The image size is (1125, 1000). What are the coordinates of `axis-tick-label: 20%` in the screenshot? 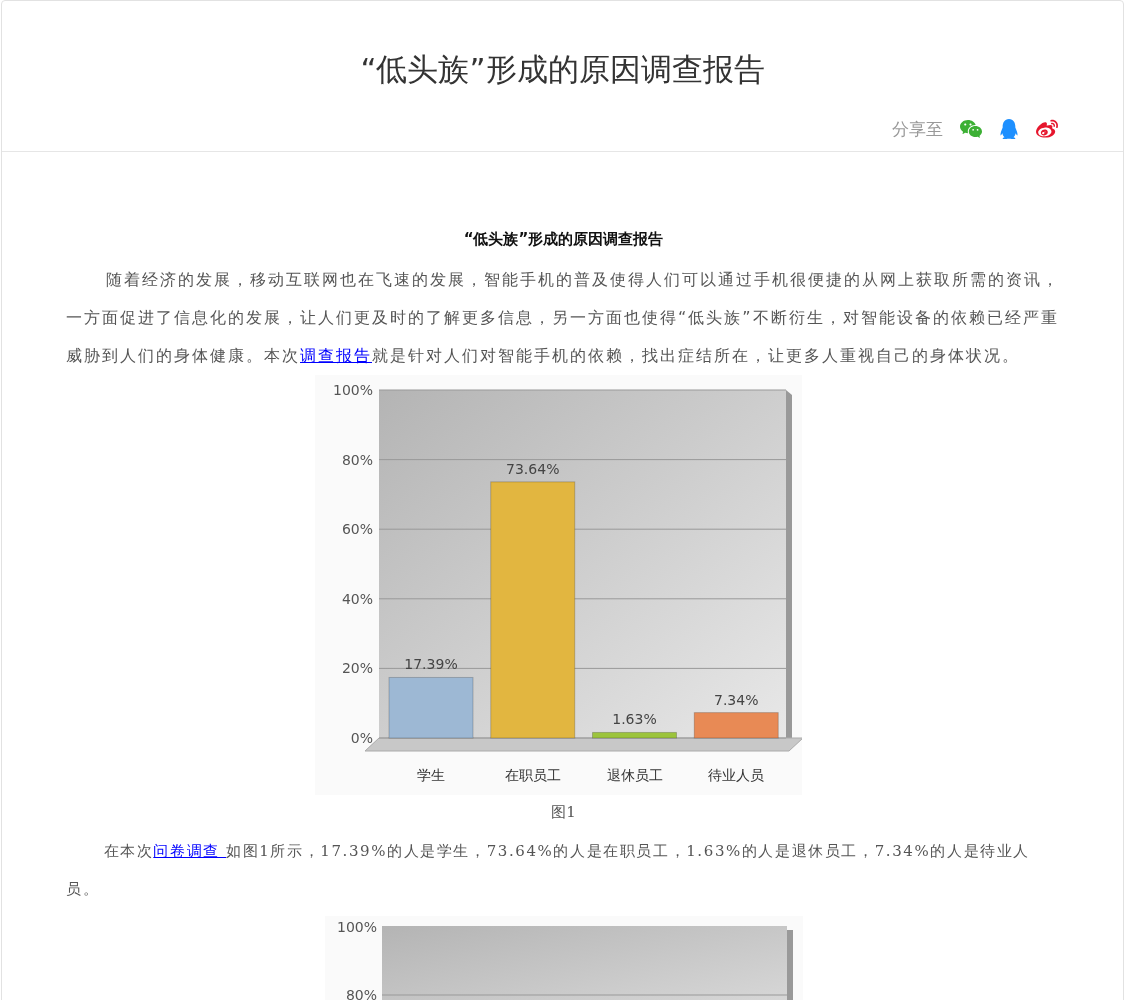 It's located at (357, 668).